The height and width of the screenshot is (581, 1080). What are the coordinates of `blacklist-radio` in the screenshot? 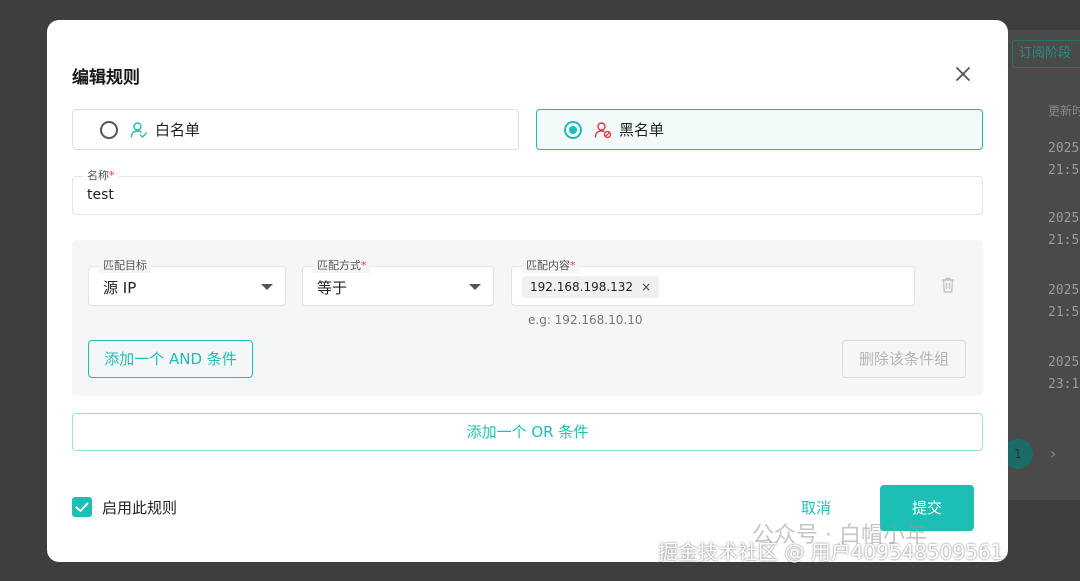 It's located at (573, 129).